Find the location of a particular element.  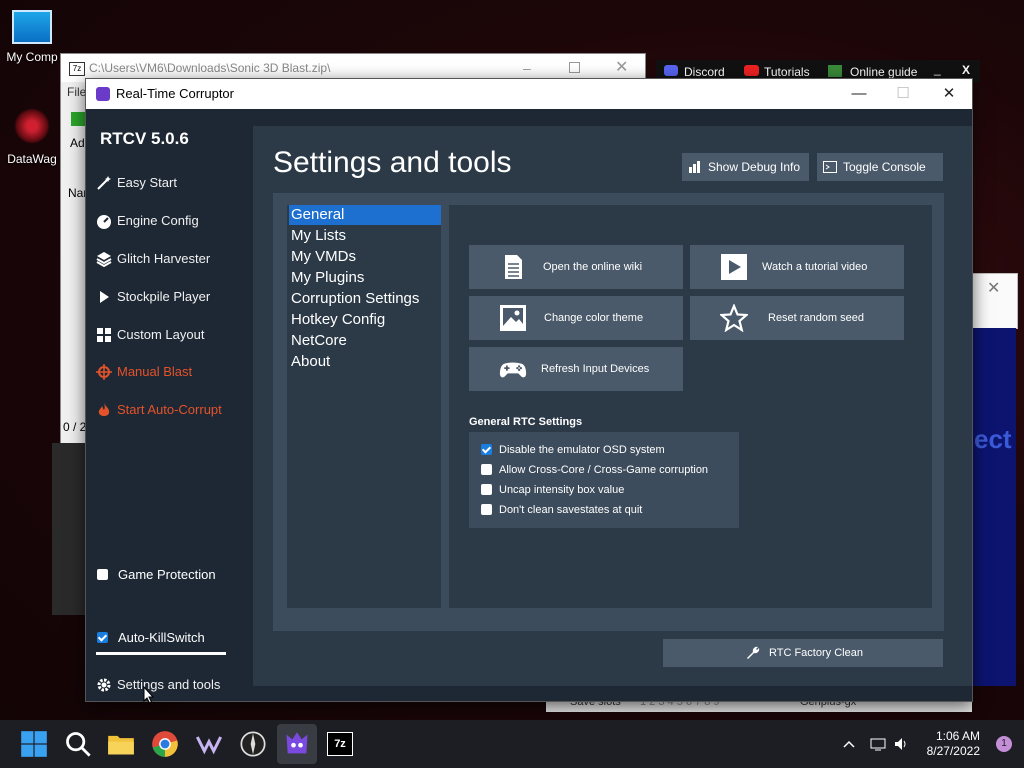

list-item-netcore: NetCore is located at coordinates (365, 341).